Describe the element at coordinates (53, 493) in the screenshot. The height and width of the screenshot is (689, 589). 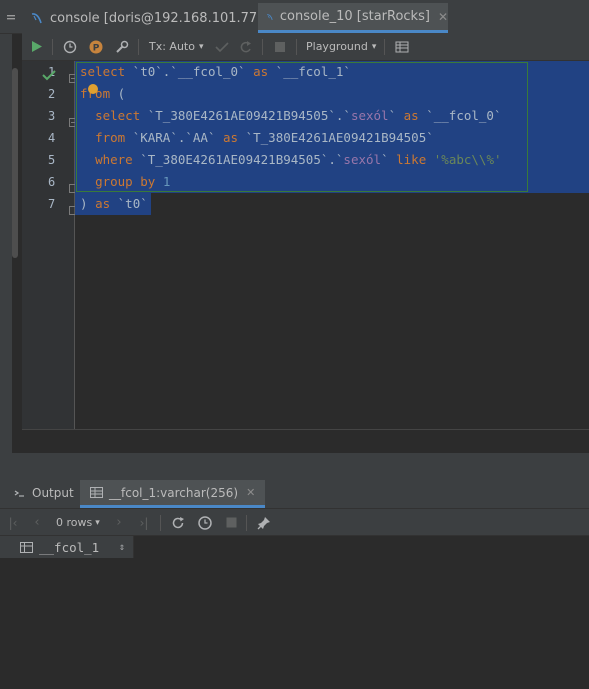
I see `tab-output-label: Output` at that location.